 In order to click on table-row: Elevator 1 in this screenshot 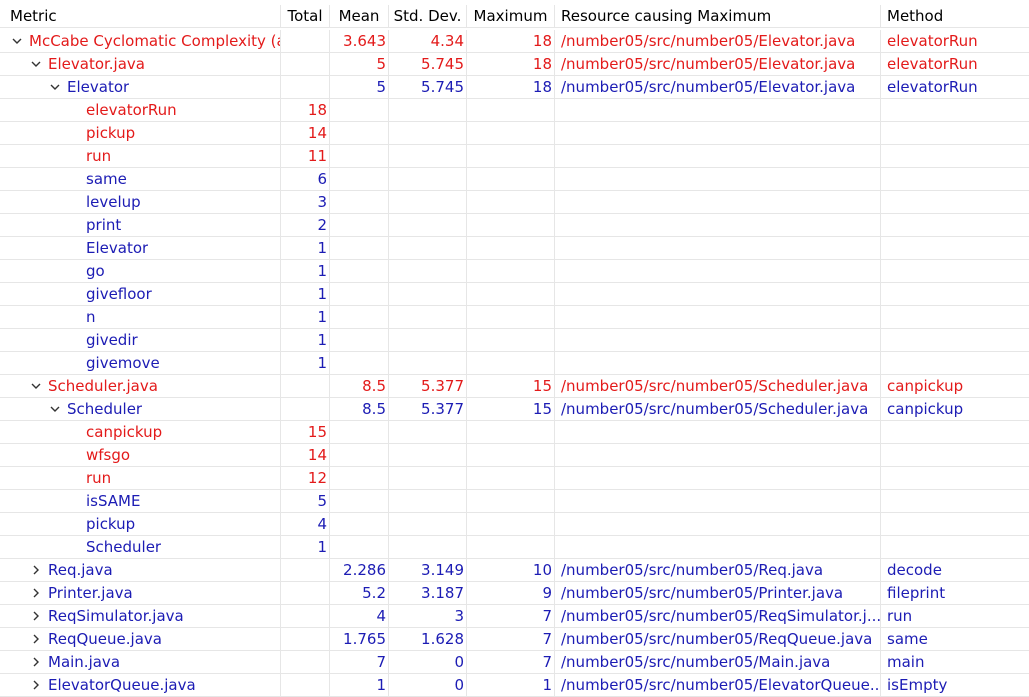, I will do `click(514, 248)`.